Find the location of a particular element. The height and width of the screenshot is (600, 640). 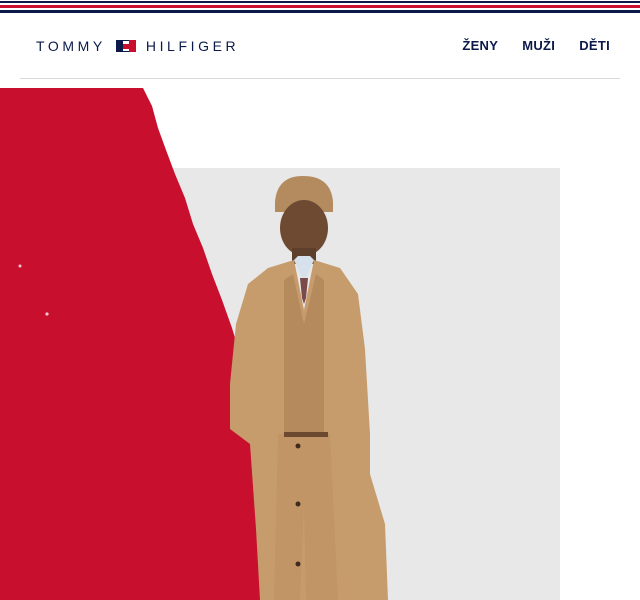

navy-stripe-lower is located at coordinates (320, 11).